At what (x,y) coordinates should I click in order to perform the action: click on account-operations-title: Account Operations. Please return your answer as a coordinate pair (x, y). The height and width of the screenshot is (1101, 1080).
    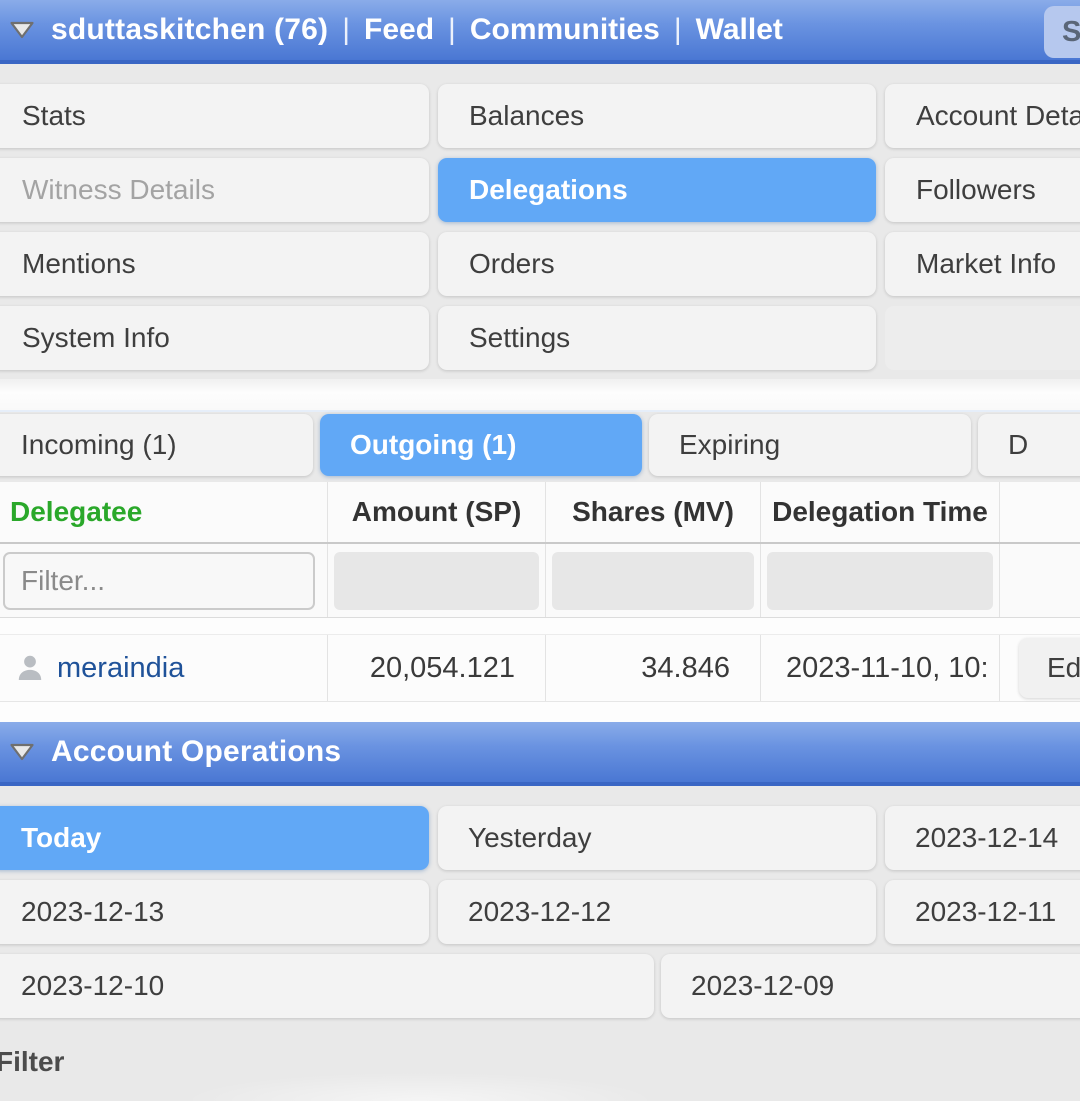
    Looking at the image, I should click on (196, 751).